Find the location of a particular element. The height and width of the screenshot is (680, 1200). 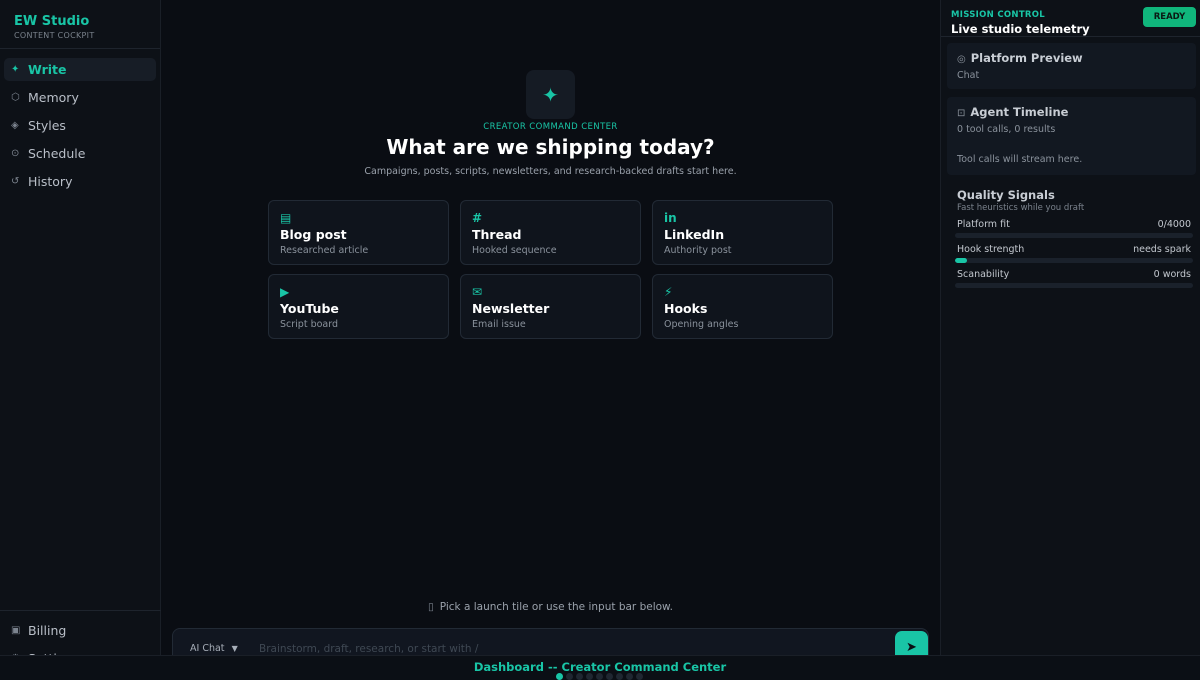

sidebar-item-history: ↺ History is located at coordinates (80, 181).